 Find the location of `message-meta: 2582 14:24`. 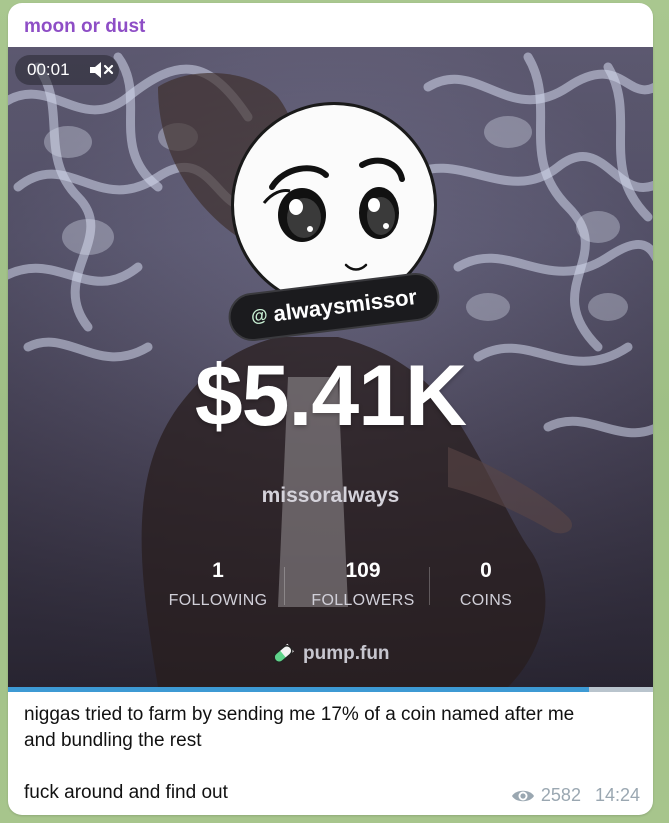

message-meta: 2582 14:24 is located at coordinates (575, 795).